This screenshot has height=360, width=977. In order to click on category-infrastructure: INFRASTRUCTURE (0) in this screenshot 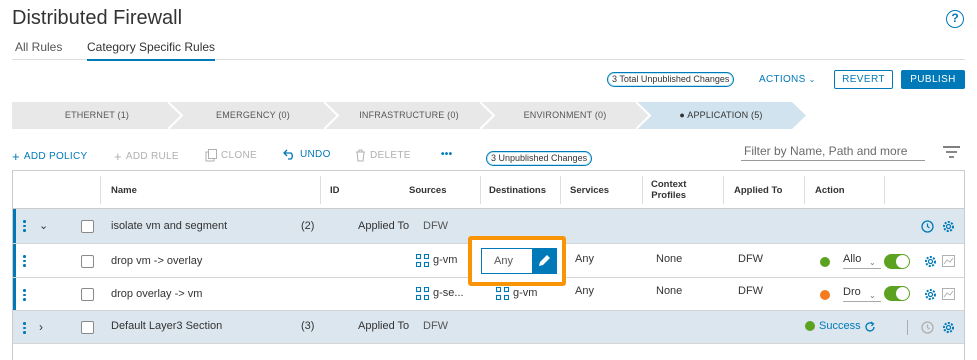, I will do `click(409, 115)`.